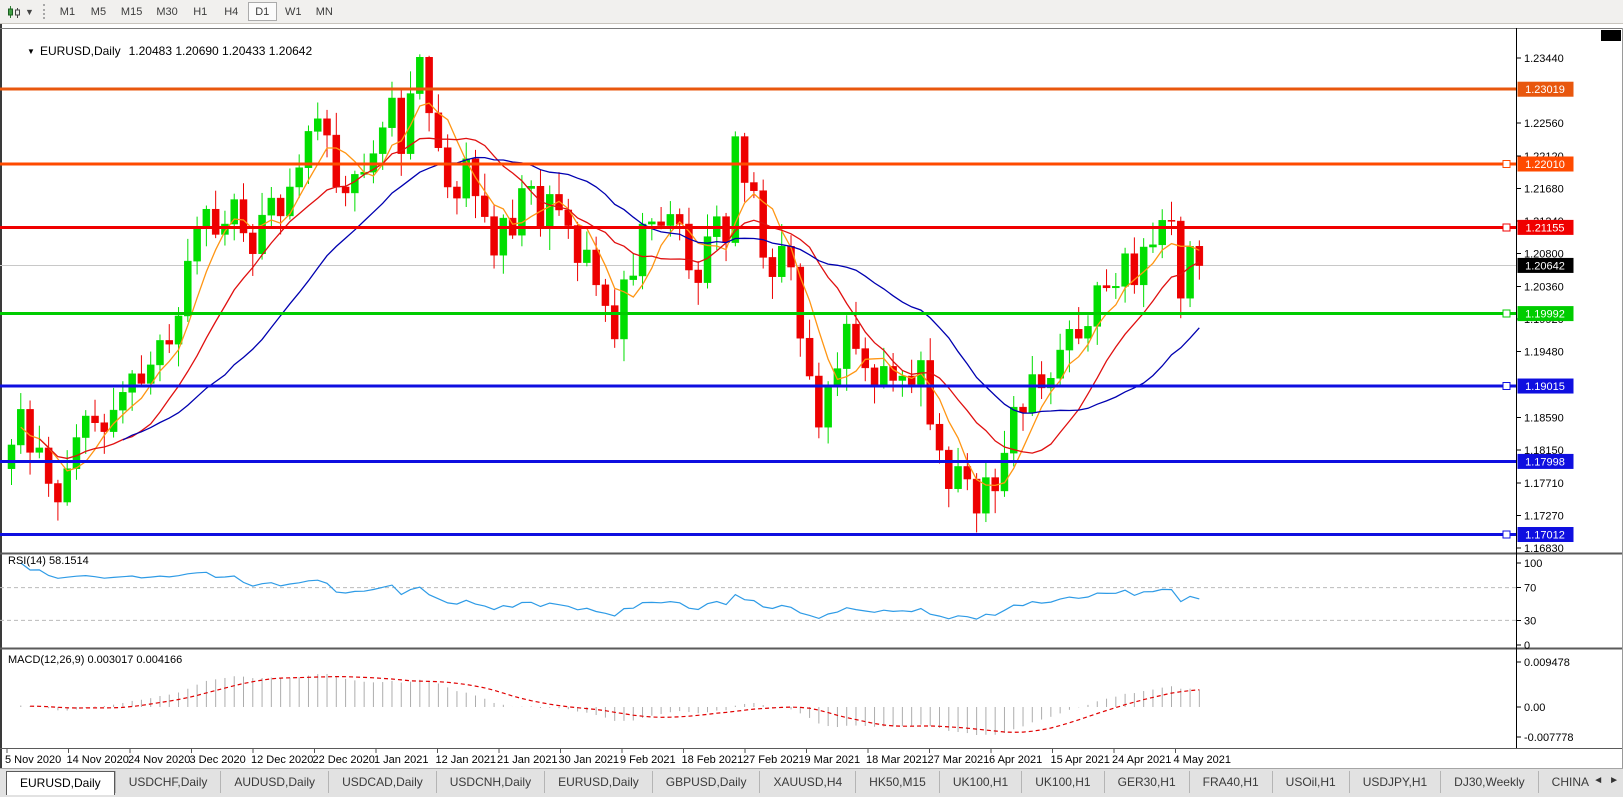  Describe the element at coordinates (43, 11) in the screenshot. I see `toolbar-grip` at that location.